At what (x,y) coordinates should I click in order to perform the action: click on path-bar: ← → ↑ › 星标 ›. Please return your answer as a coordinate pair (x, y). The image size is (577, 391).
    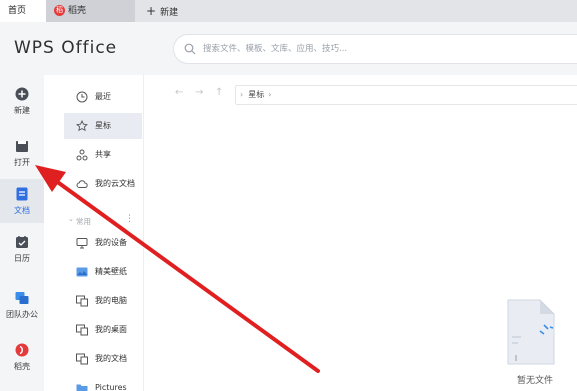
    Looking at the image, I should click on (376, 95).